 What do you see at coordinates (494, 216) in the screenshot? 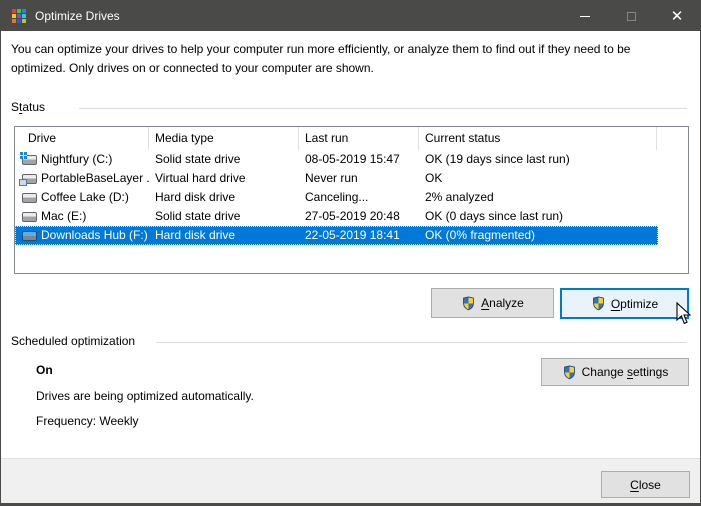
I see `current-status-cell: OK (0 days since last run)` at bounding box center [494, 216].